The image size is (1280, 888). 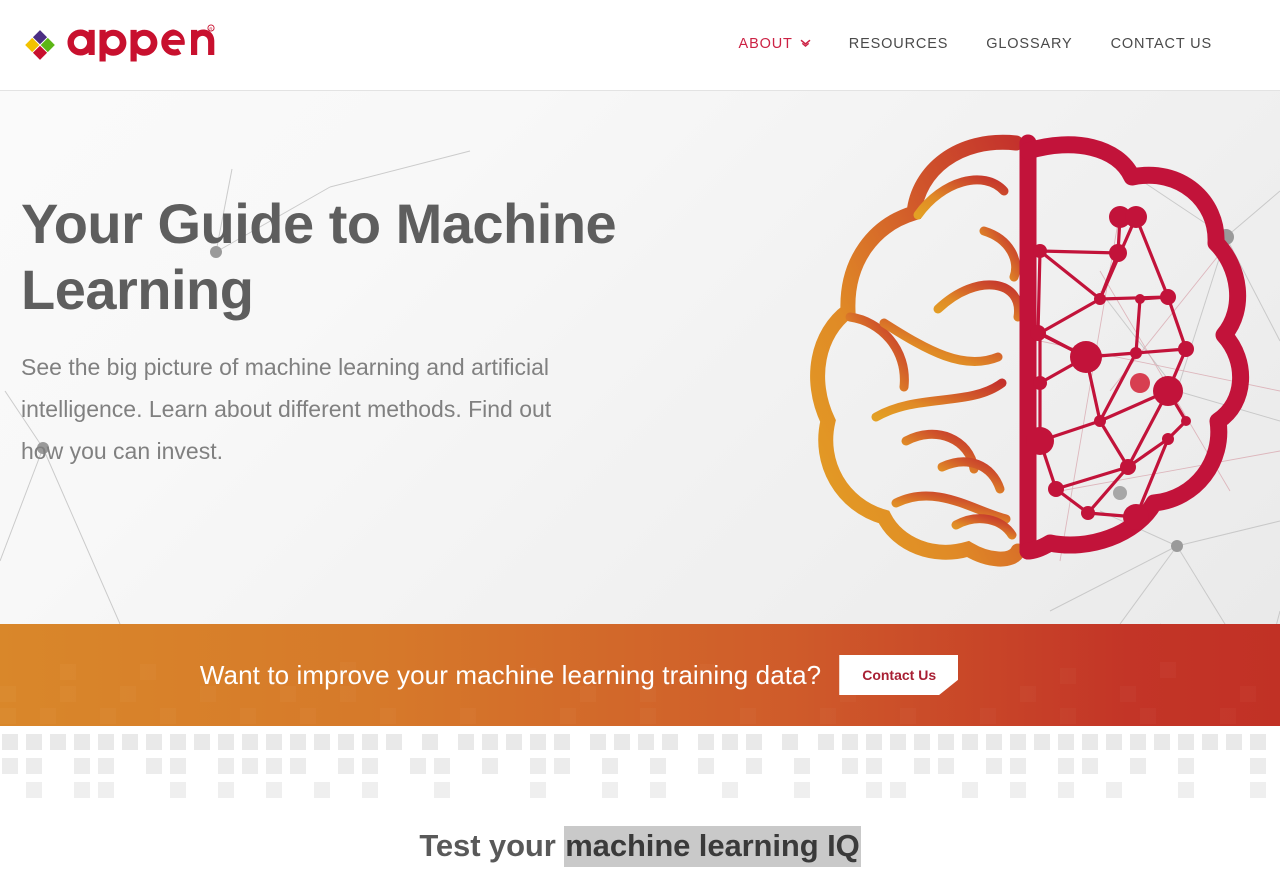 What do you see at coordinates (640, 45) in the screenshot?
I see `site-header: R ABOUT RESOURCES GLOSSARY CONTACT US` at bounding box center [640, 45].